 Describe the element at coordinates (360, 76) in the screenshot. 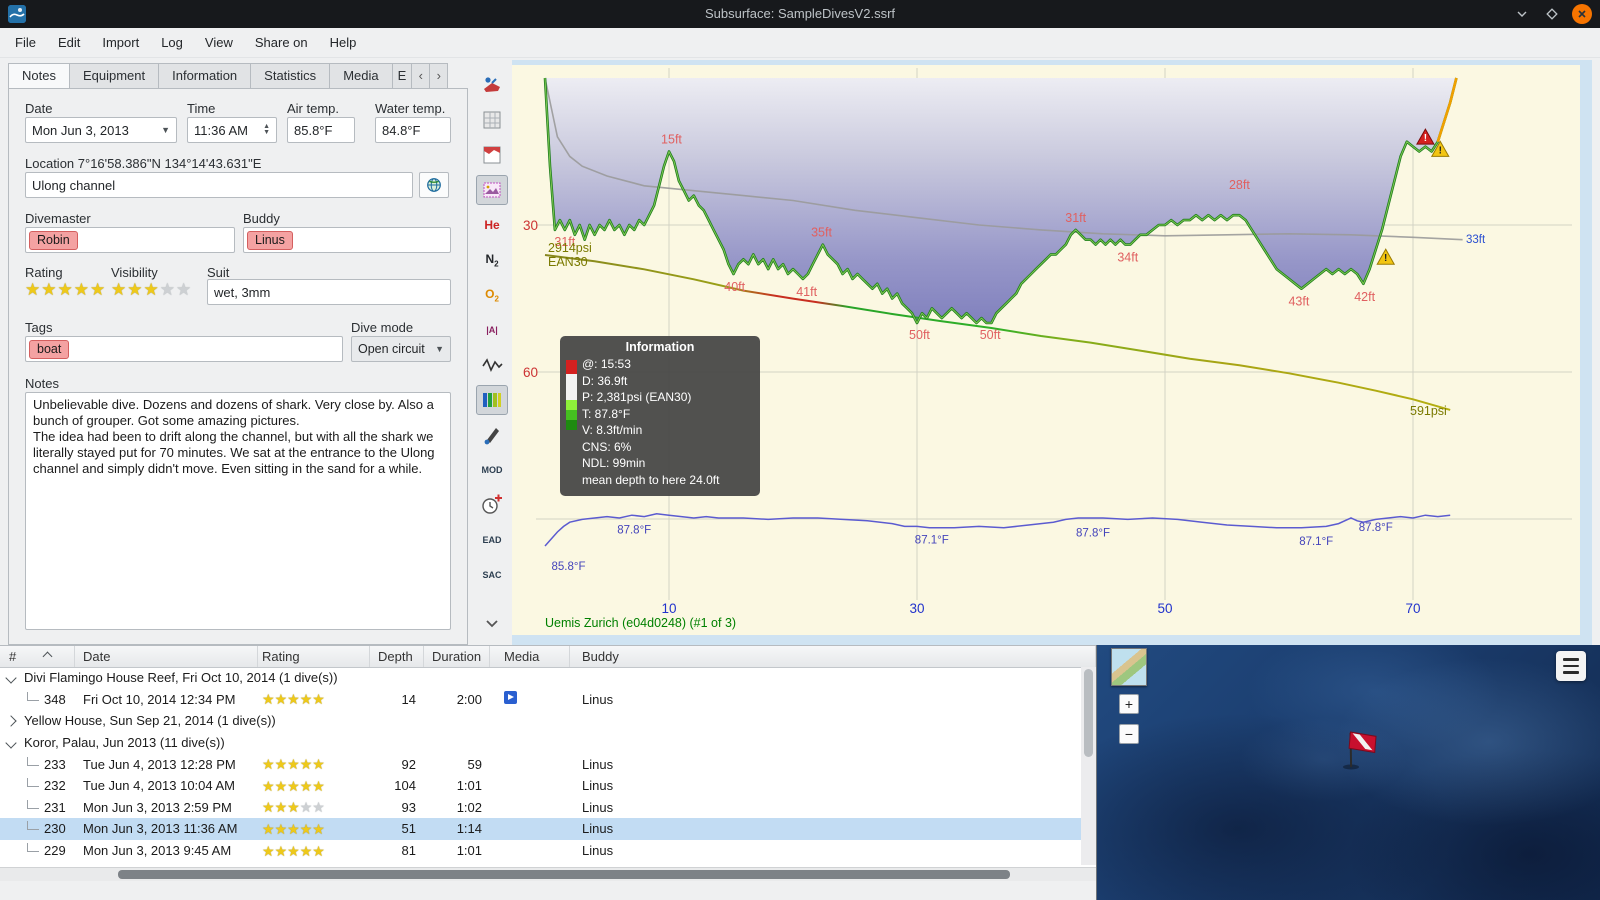

I see `tab-media: Media` at that location.